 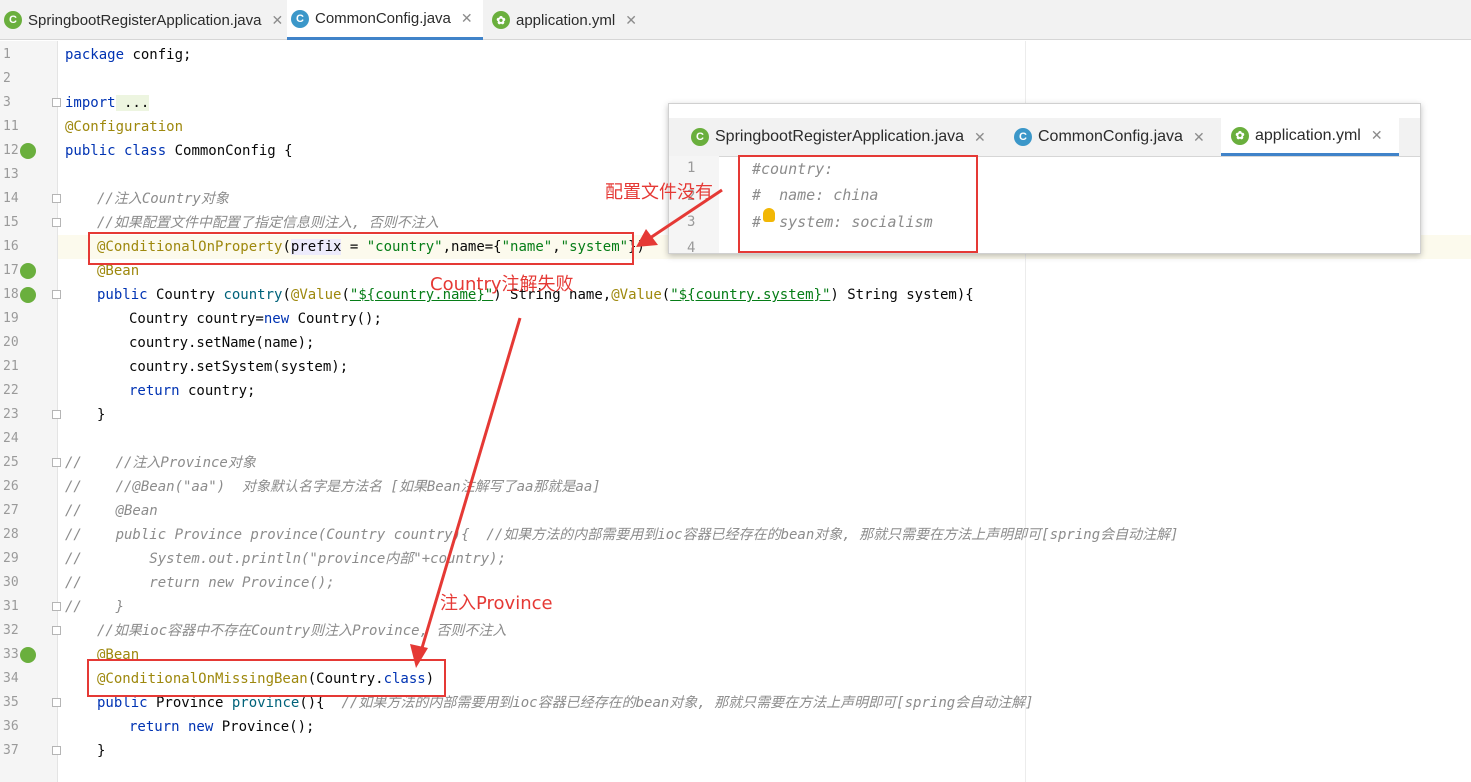 I want to click on arrow-head-property, so click(x=647, y=238).